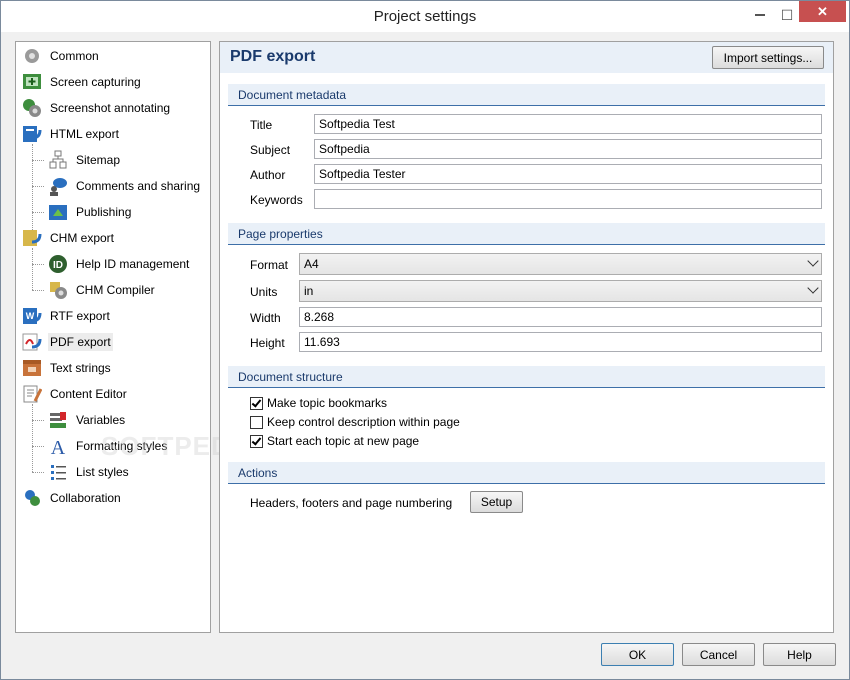  Describe the element at coordinates (58, 212) in the screenshot. I see `publishing-icon` at that location.